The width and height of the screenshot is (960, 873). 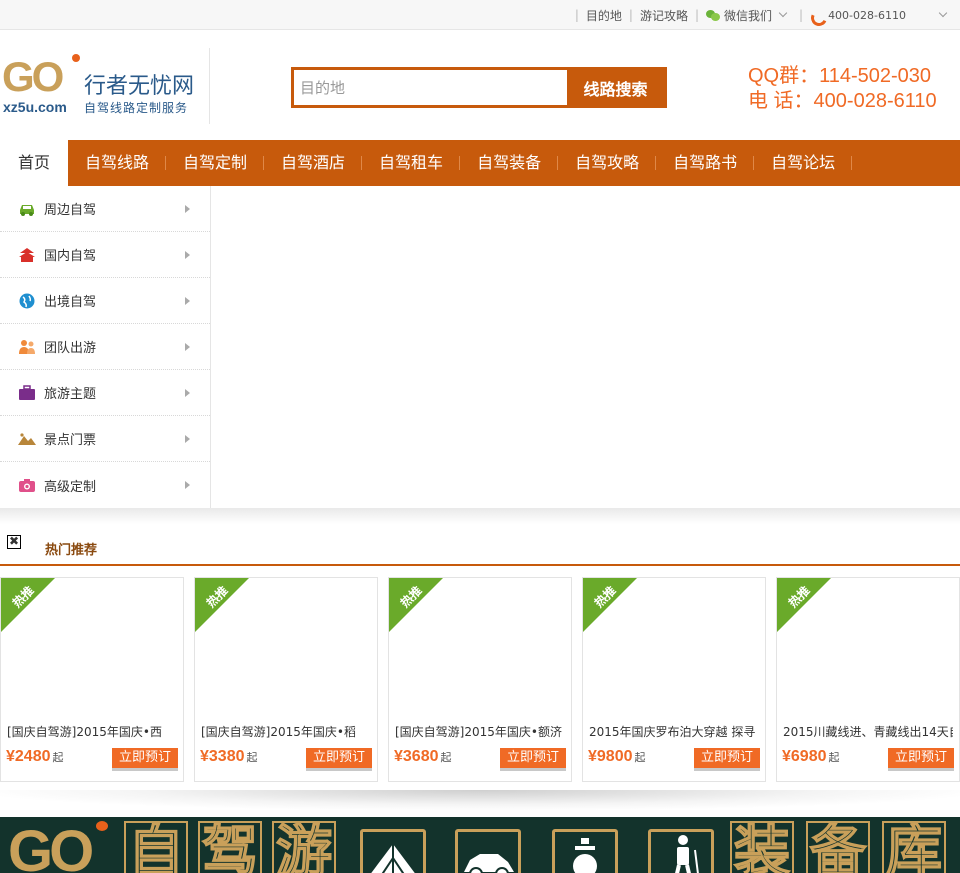 I want to click on wechat-dropdown: 微信我们, so click(x=749, y=15).